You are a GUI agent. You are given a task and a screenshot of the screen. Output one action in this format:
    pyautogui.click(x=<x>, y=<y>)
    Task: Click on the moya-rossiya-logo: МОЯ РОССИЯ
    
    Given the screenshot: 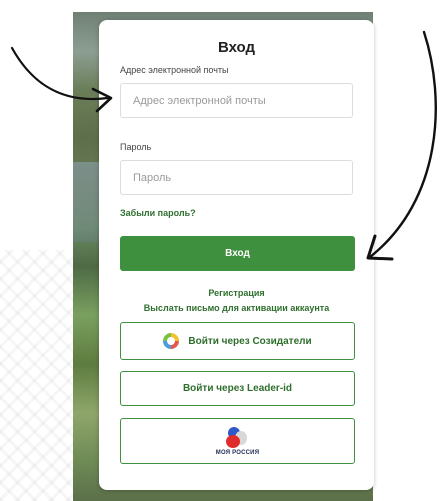 What is the action you would take?
    pyautogui.click(x=237, y=441)
    